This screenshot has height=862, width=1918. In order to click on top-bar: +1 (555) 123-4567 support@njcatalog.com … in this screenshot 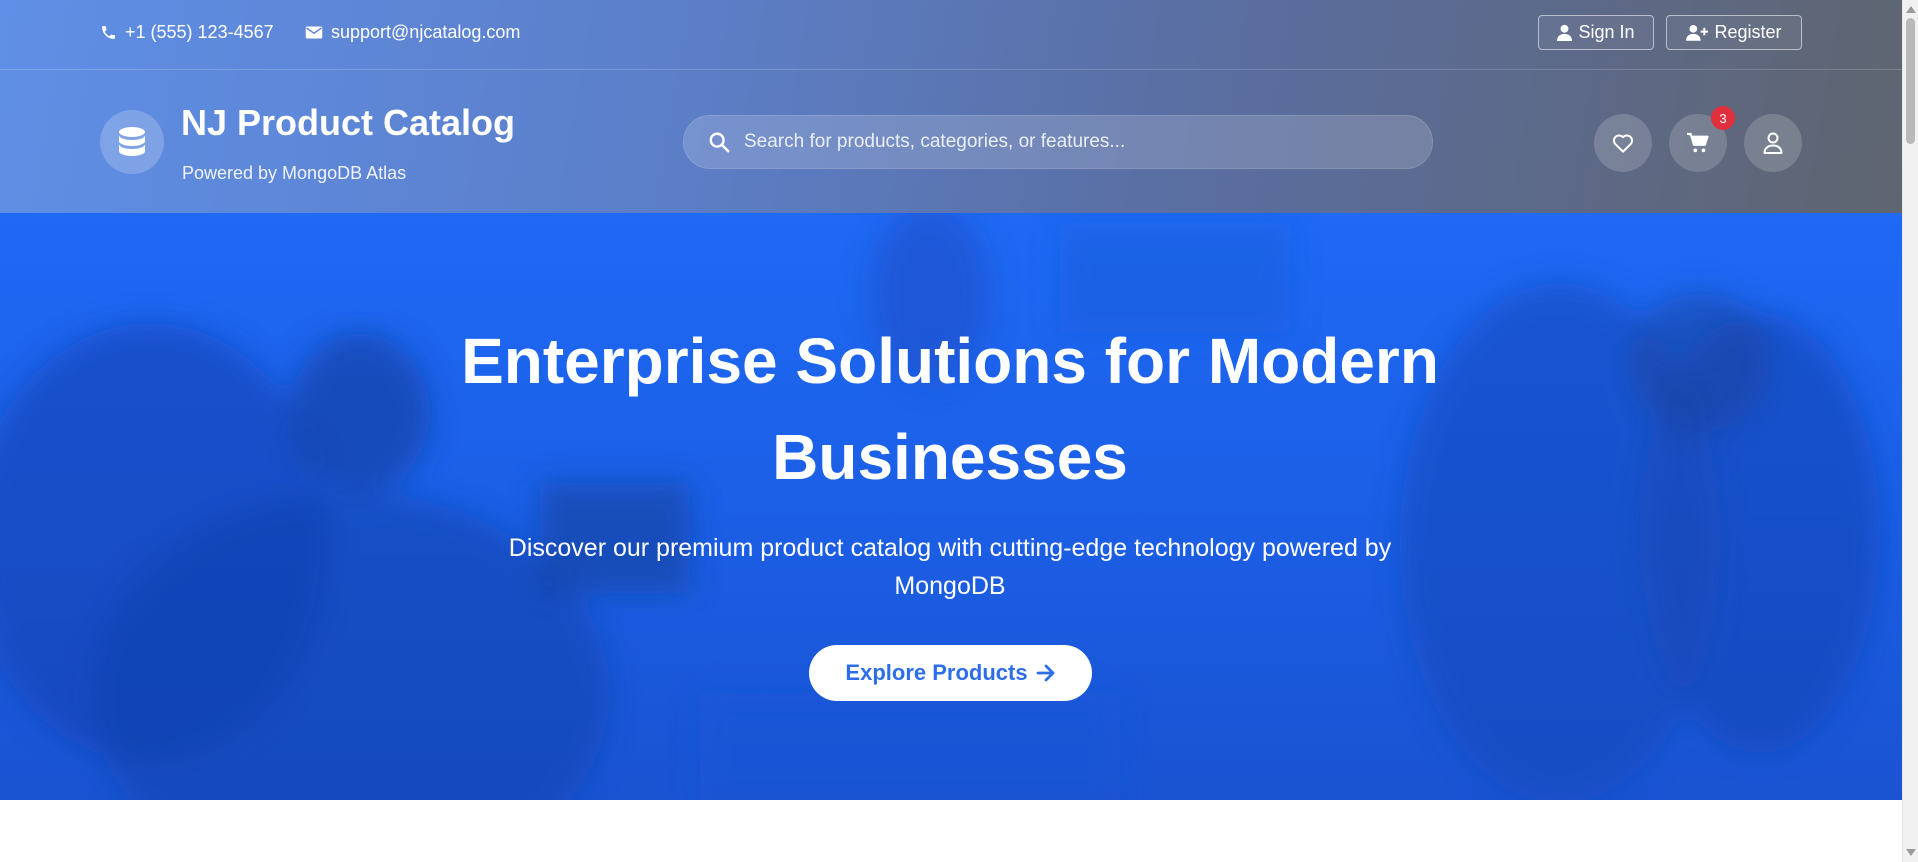, I will do `click(951, 35)`.